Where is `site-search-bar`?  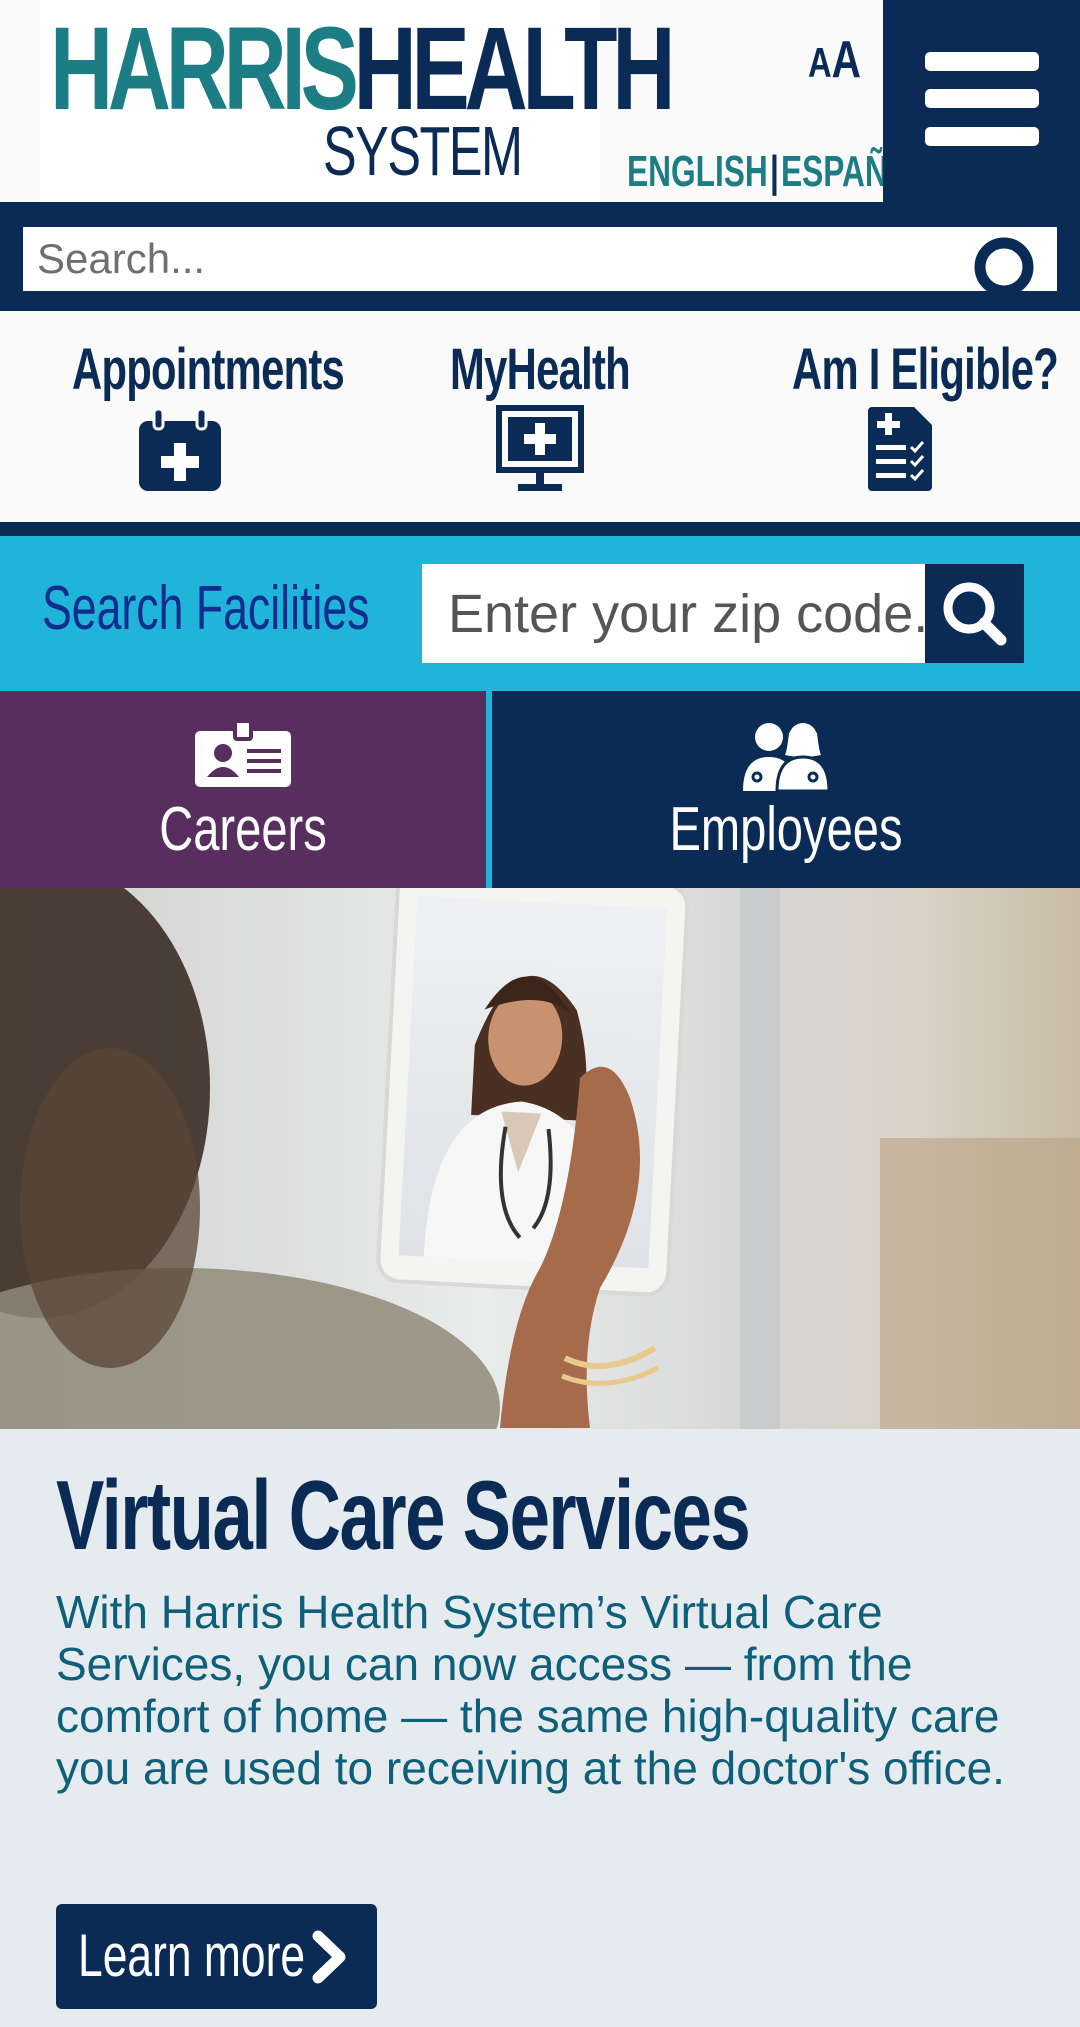
site-search-bar is located at coordinates (540, 256).